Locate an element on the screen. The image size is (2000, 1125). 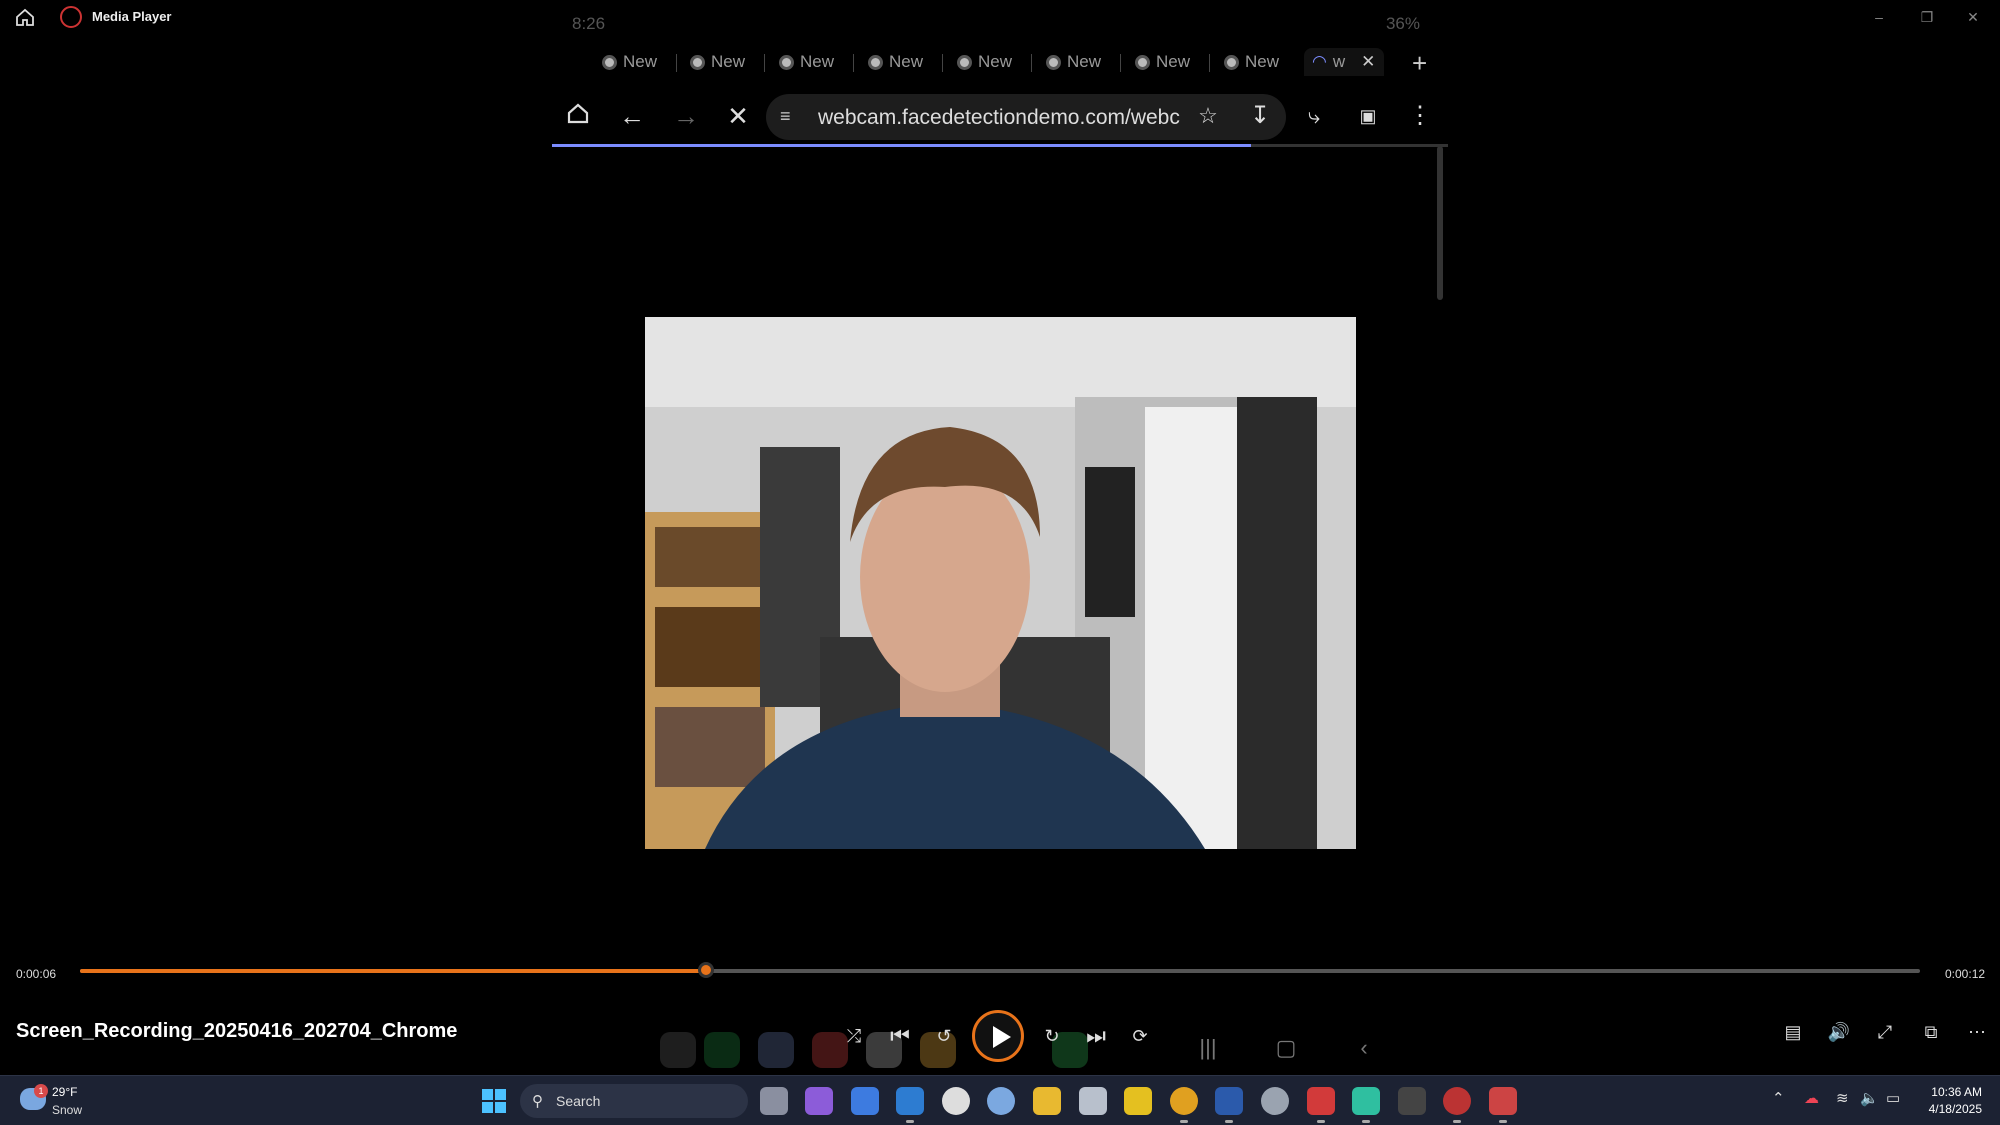
browser-tab-strip: New New New New New New New New ◠ w ✕ is located at coordinates (1000, 62).